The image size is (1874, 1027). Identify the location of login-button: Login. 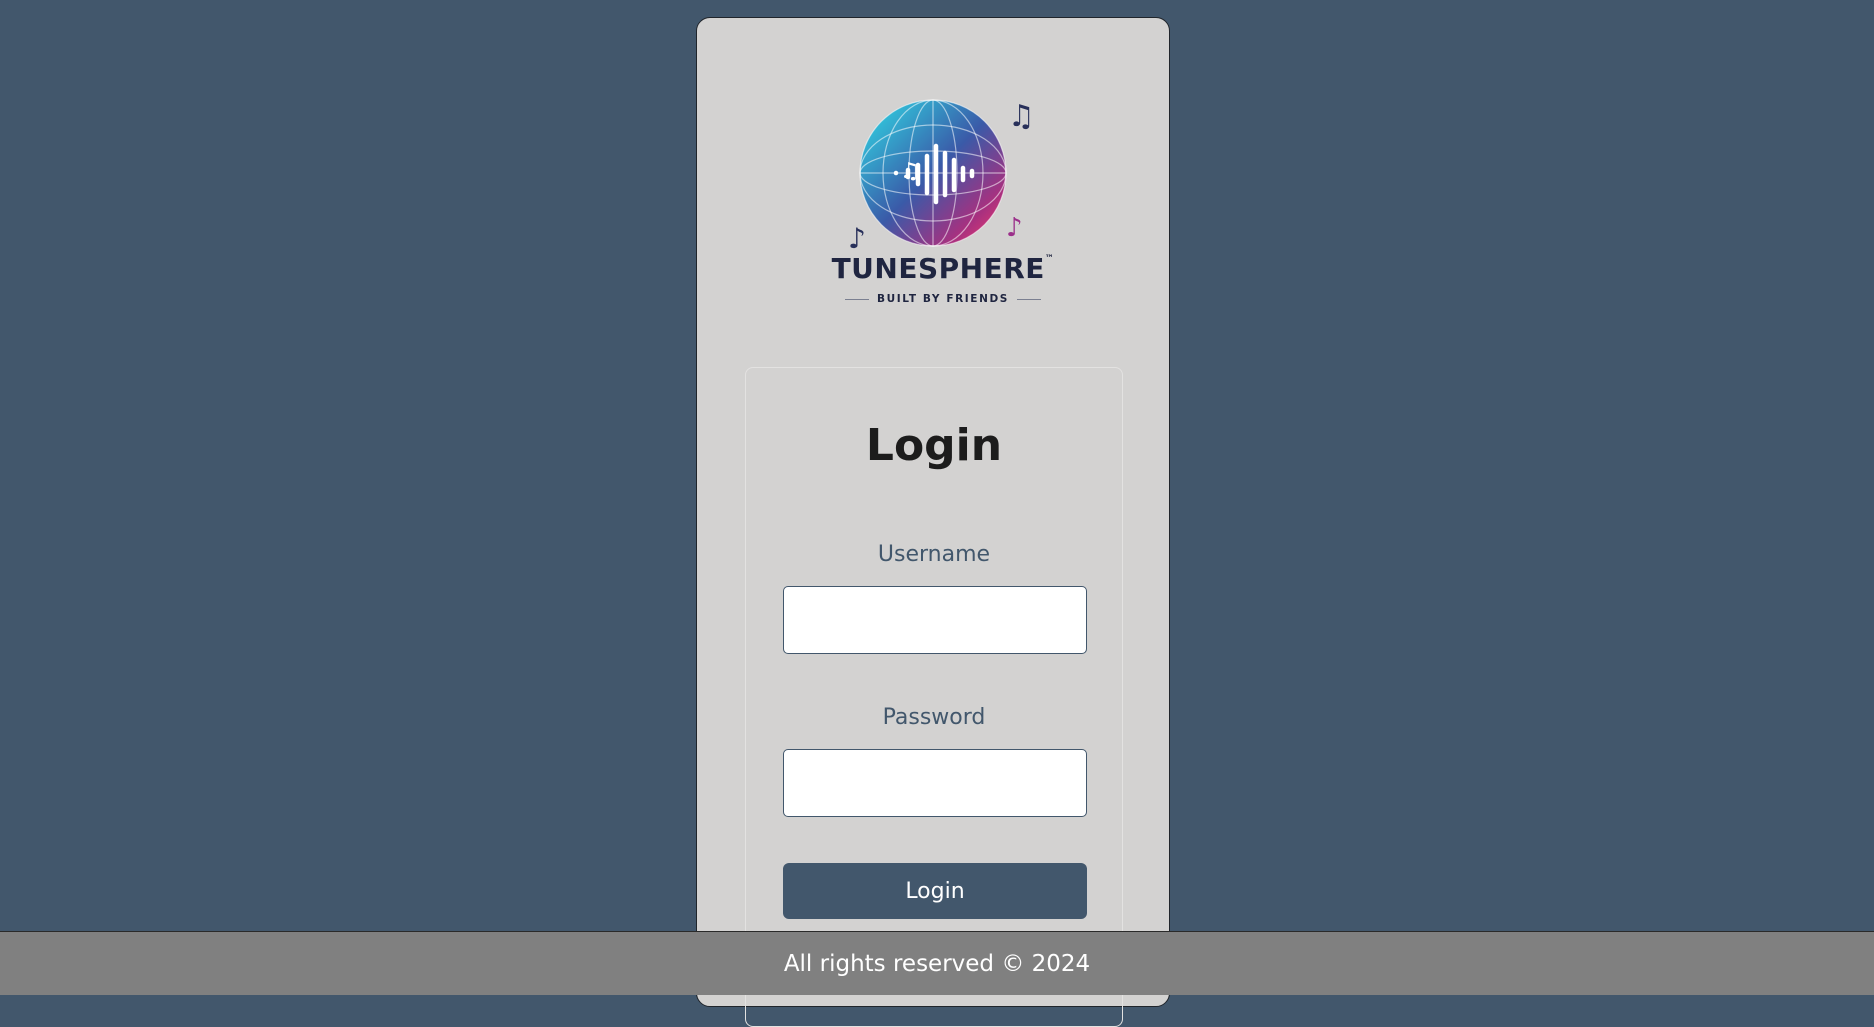
(935, 891).